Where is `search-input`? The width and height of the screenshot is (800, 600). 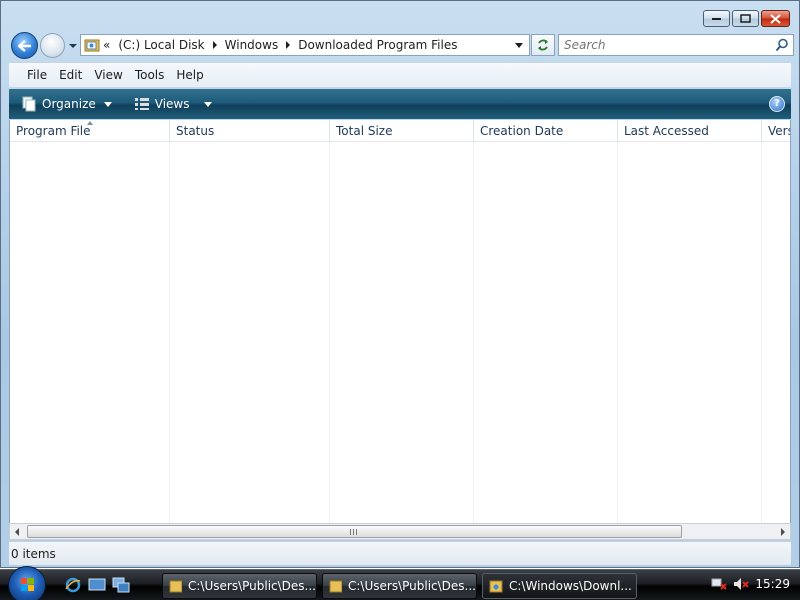 search-input is located at coordinates (664, 45).